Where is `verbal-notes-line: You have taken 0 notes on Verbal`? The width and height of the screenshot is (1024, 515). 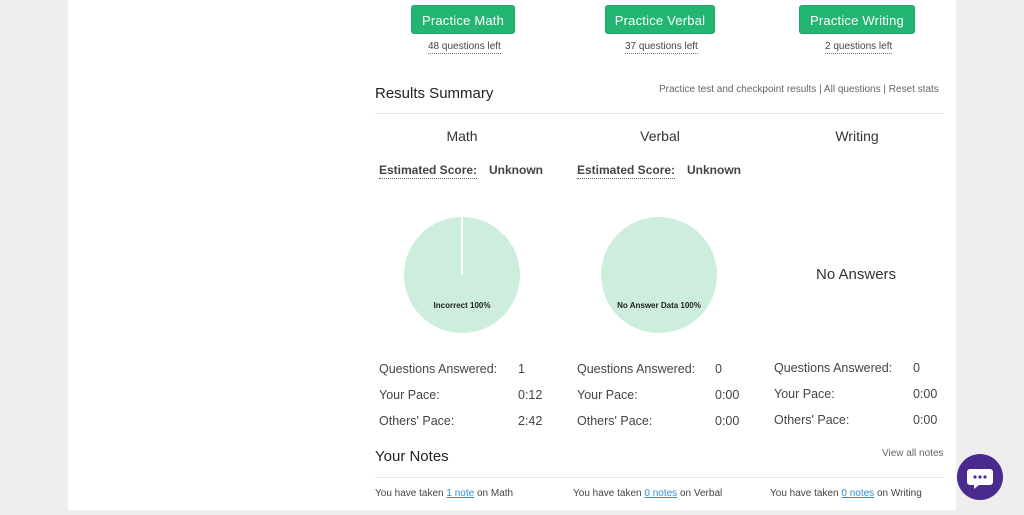 verbal-notes-line: You have taken 0 notes on Verbal is located at coordinates (647, 493).